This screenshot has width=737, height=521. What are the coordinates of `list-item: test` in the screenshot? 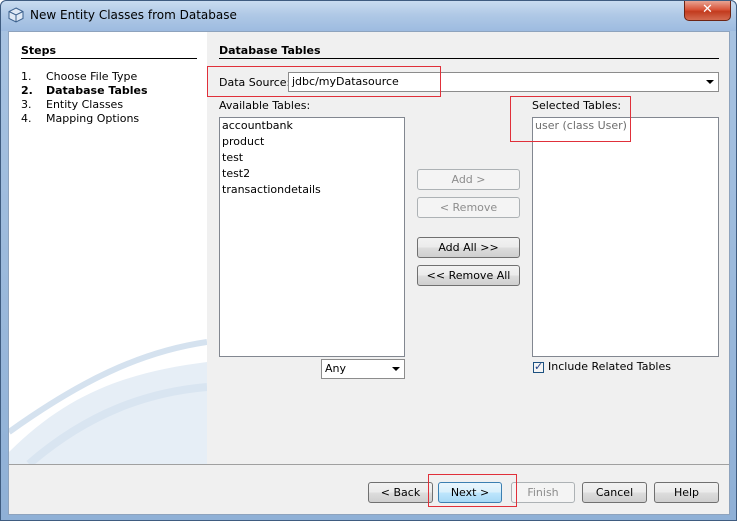 It's located at (312, 158).